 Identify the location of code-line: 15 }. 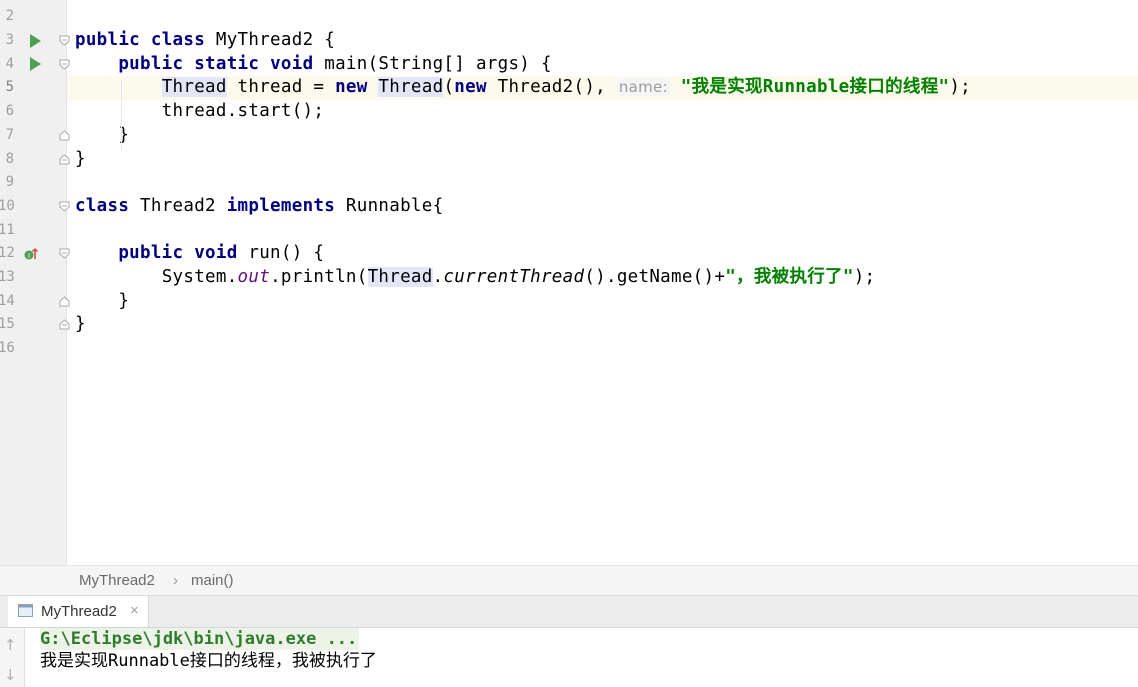
(569, 325).